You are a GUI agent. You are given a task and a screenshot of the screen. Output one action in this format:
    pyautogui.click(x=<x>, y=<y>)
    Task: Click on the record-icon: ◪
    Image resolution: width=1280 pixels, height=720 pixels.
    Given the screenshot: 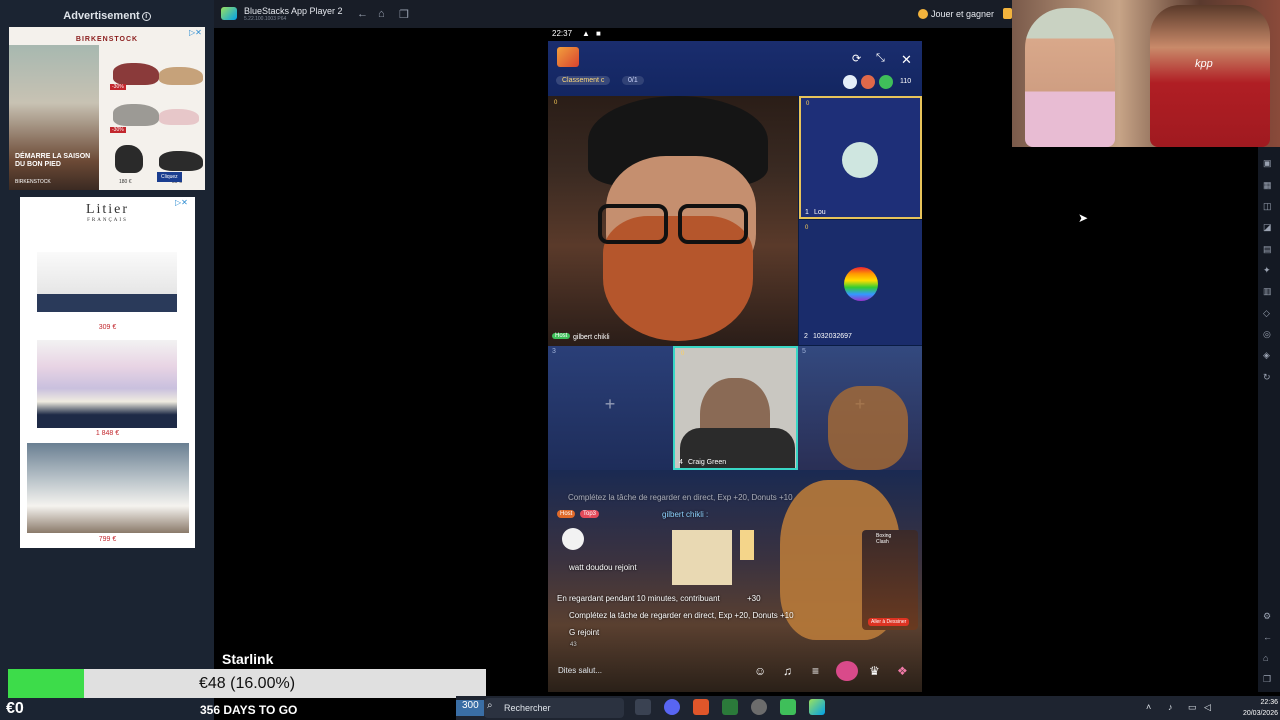 What is the action you would take?
    pyautogui.click(x=1267, y=227)
    